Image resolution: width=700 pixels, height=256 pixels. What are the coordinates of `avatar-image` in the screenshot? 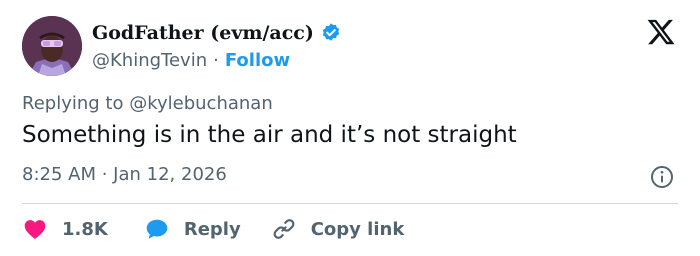 It's located at (52, 46).